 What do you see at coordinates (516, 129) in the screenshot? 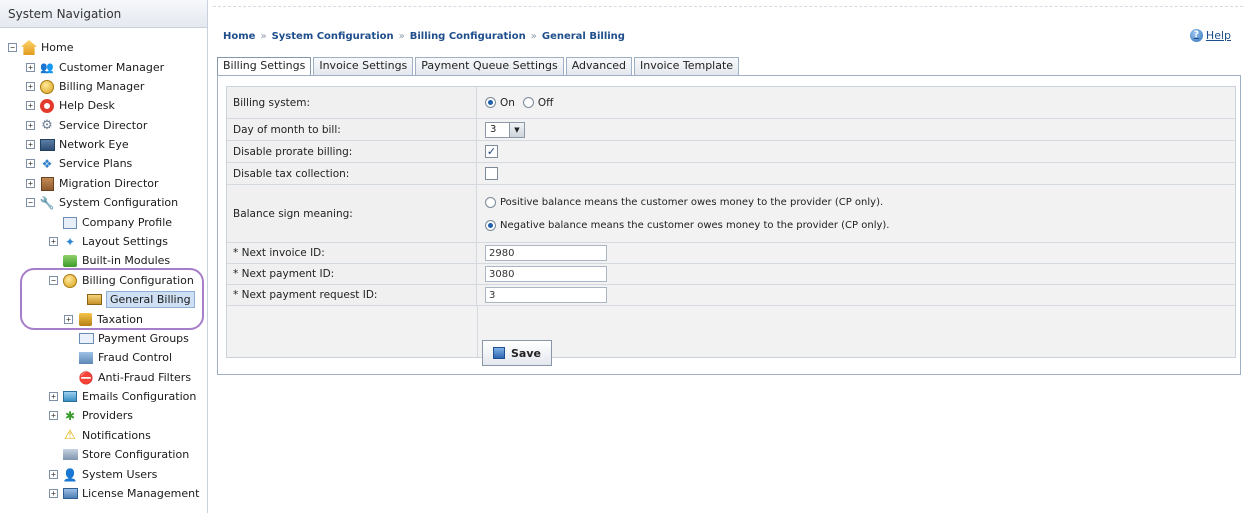
I see `chevron-down-icon: ▼` at bounding box center [516, 129].